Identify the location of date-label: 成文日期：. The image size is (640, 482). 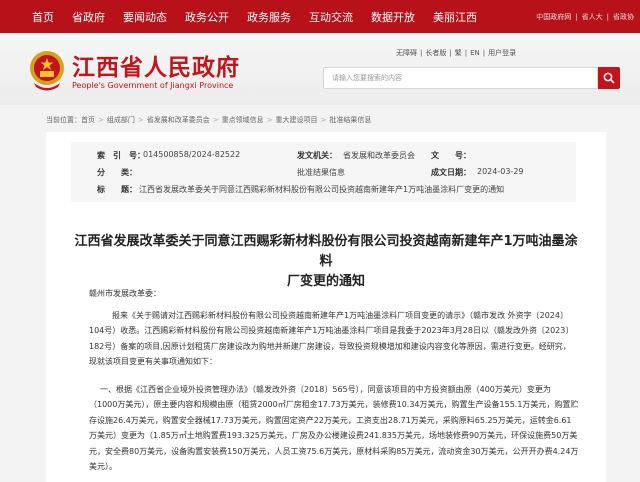
(451, 172).